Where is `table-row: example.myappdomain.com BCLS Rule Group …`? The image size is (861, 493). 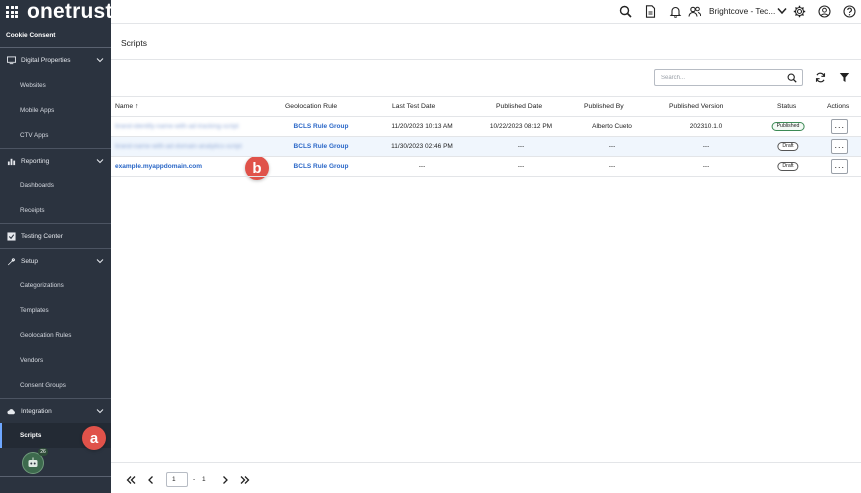
table-row: example.myappdomain.com BCLS Rule Group … is located at coordinates (486, 167).